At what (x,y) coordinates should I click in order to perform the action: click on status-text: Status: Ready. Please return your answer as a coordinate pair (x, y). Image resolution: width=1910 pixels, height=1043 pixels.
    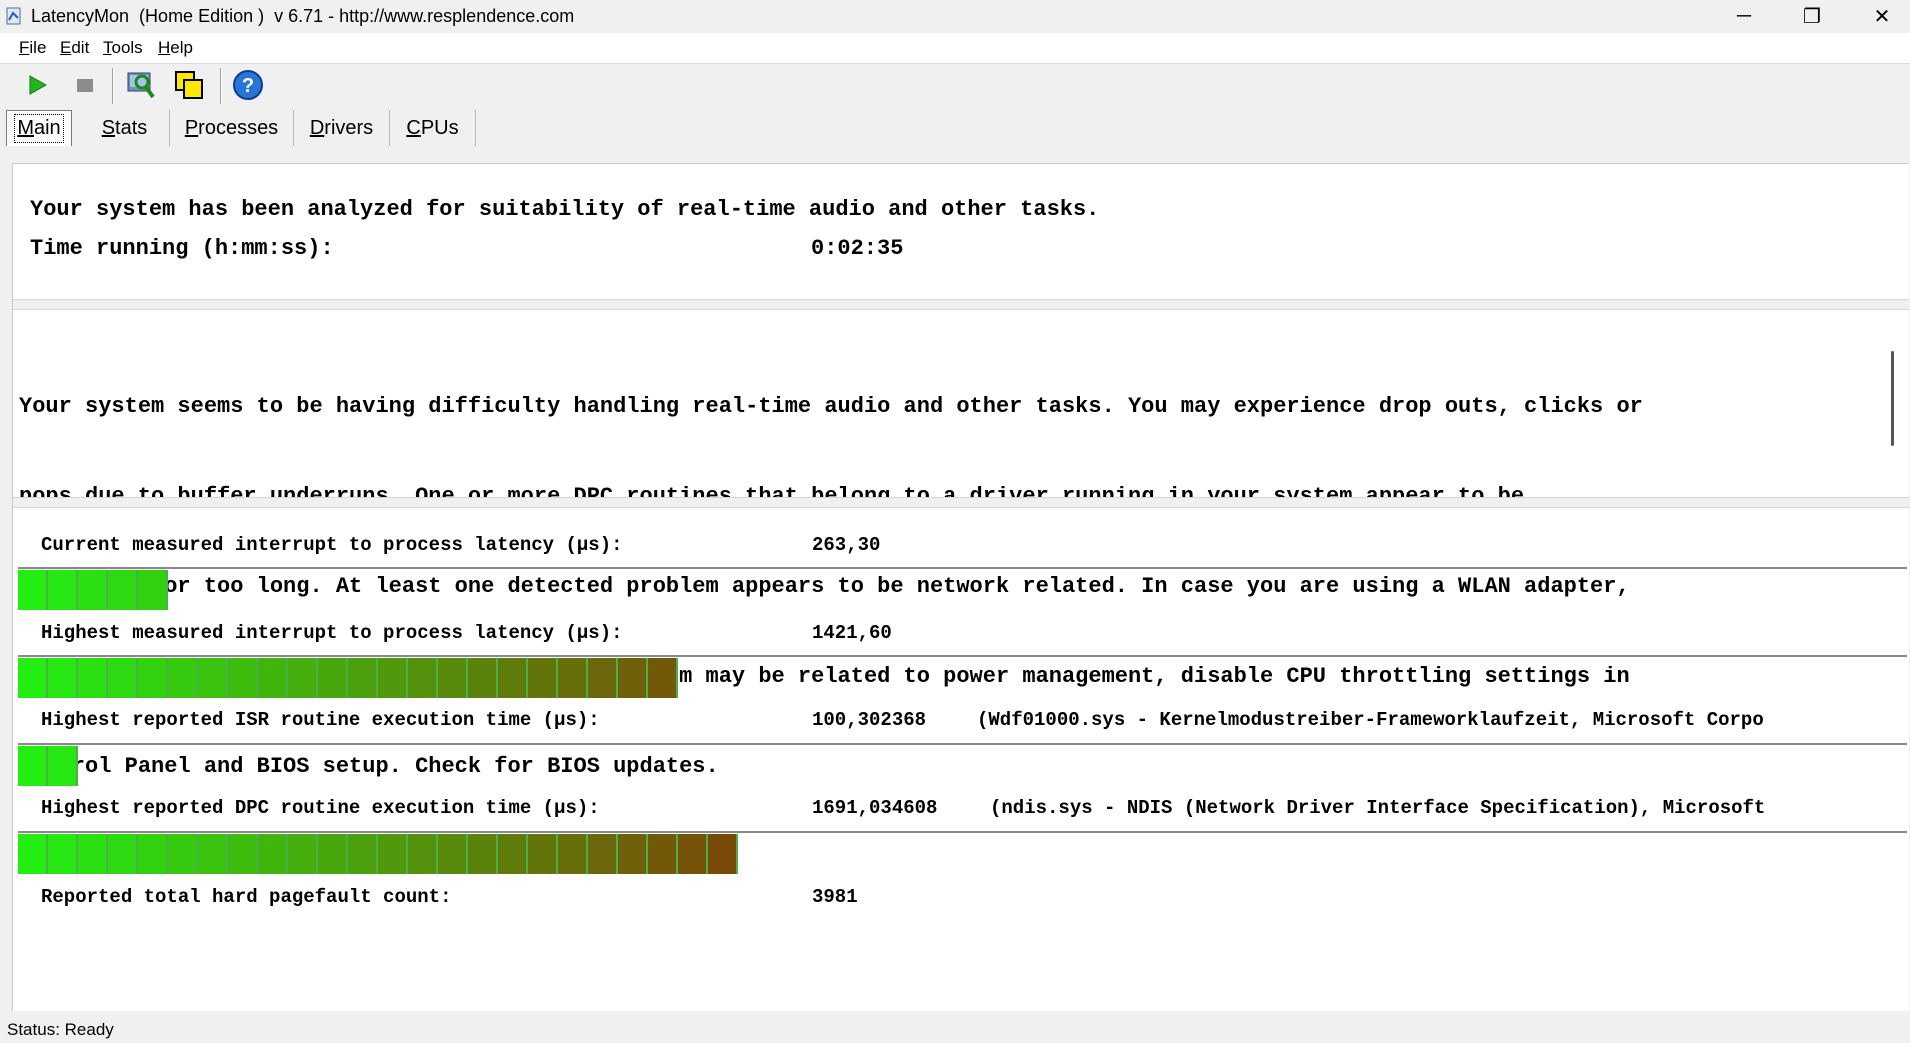
    Looking at the image, I should click on (60, 1029).